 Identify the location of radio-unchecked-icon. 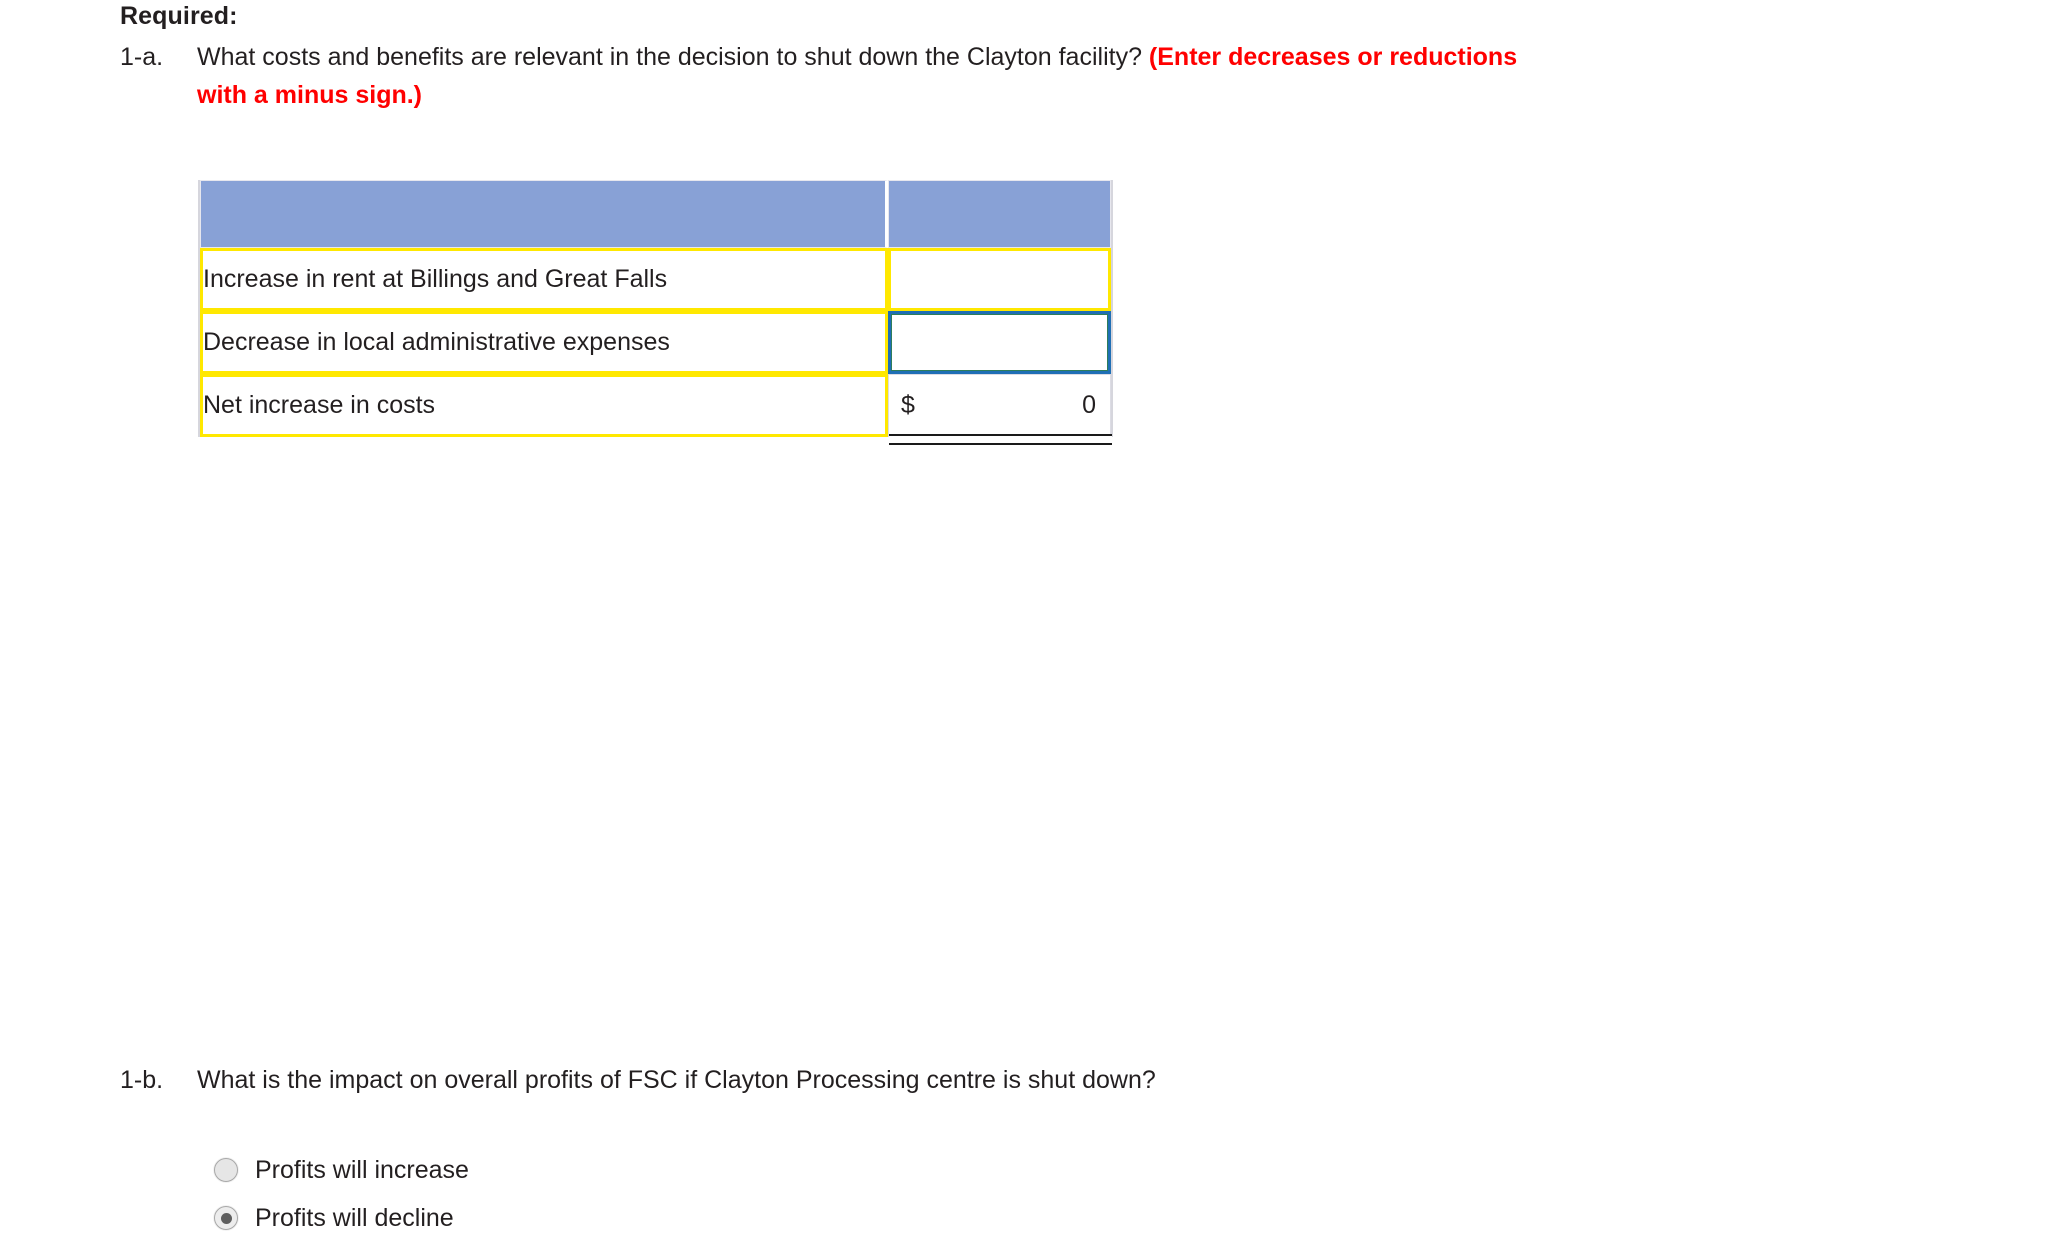
(226, 1170).